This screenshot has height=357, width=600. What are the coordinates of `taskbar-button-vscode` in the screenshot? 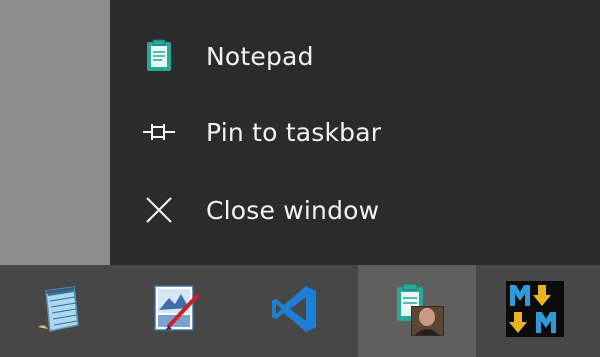 It's located at (295, 311).